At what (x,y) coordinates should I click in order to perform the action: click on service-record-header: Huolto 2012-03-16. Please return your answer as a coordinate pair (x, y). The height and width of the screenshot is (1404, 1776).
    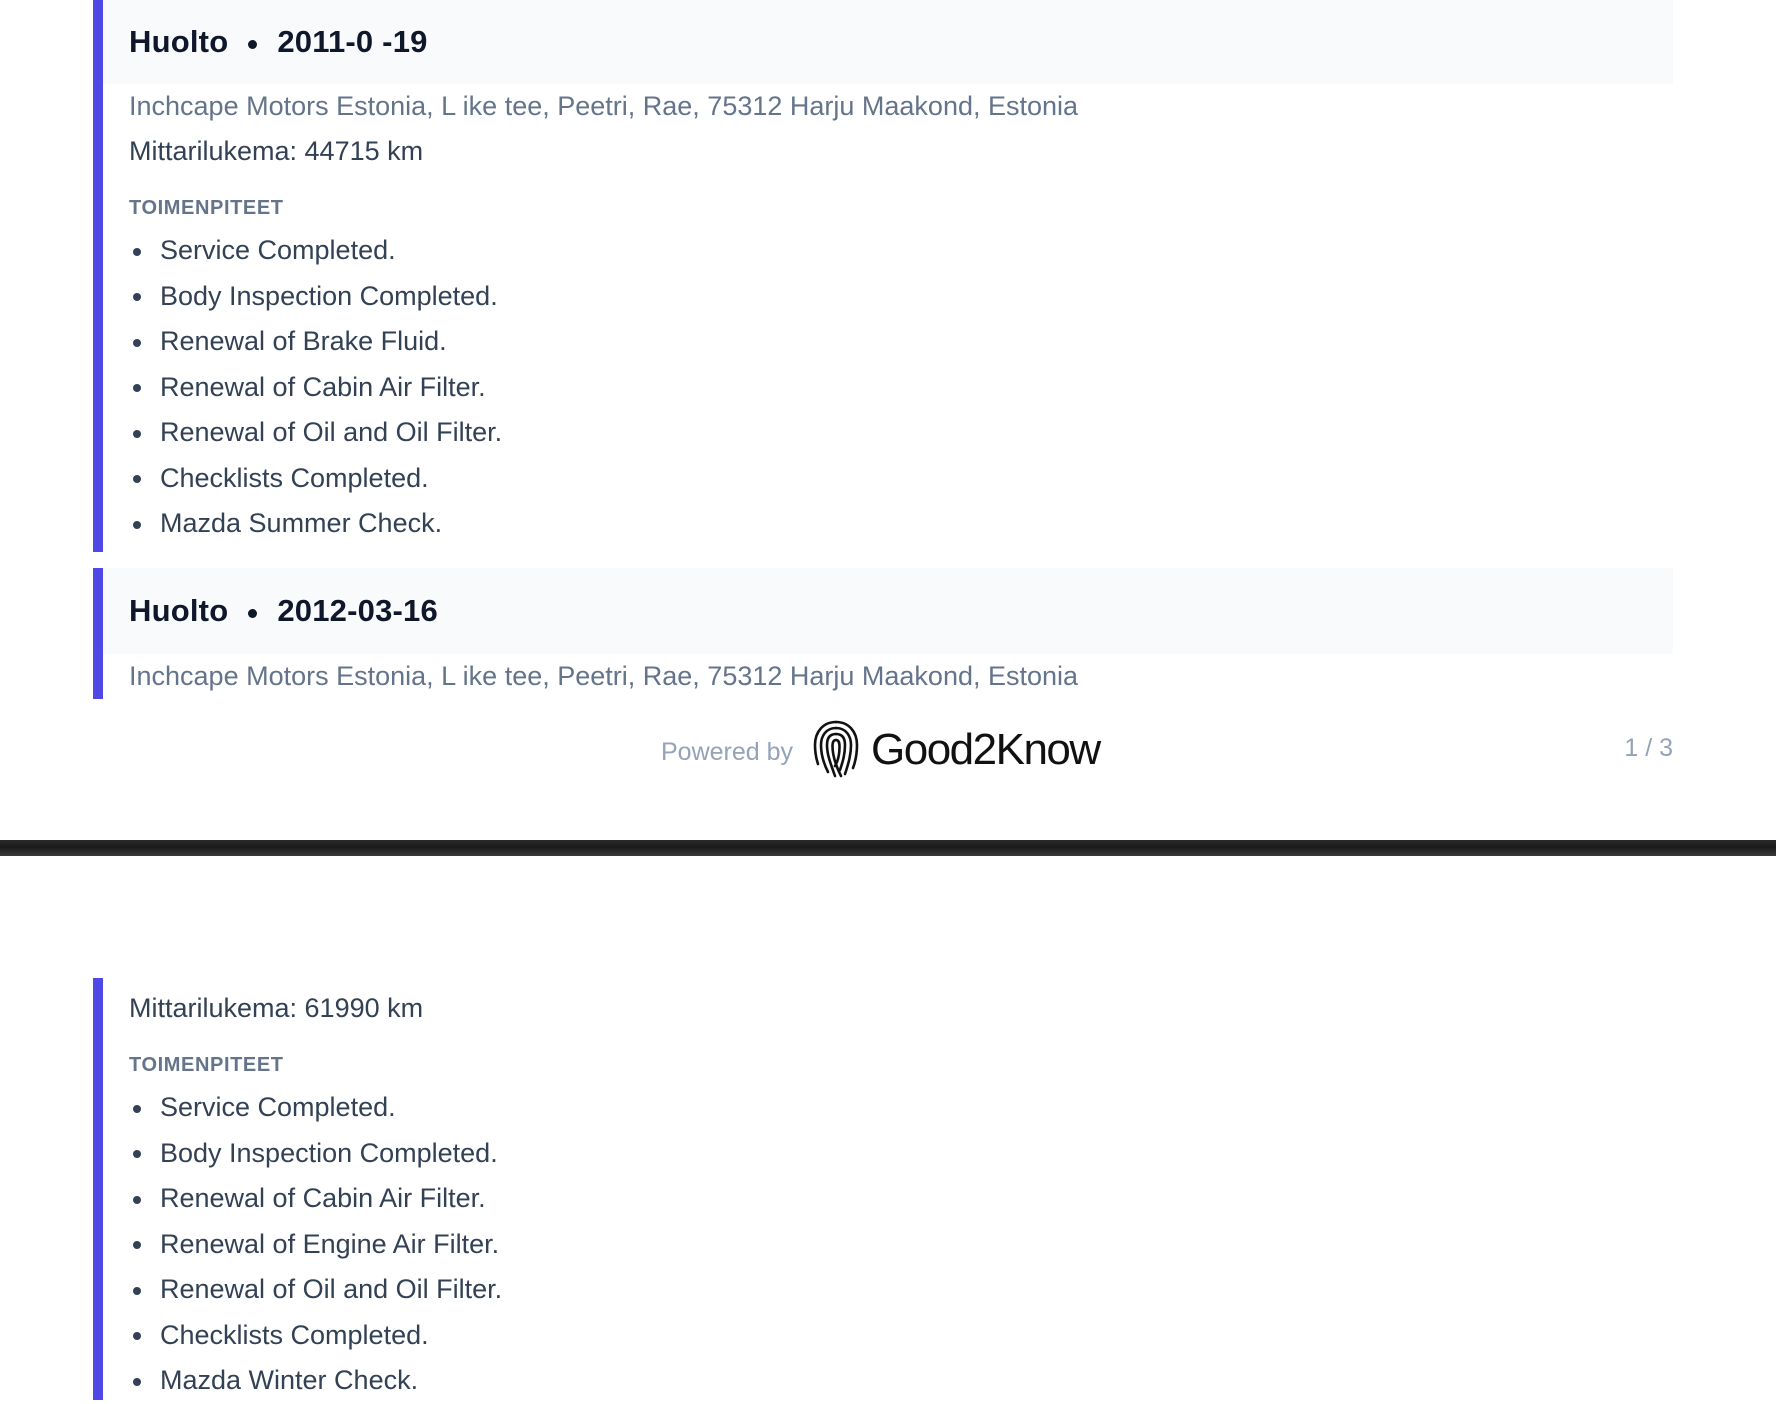
    Looking at the image, I should click on (888, 611).